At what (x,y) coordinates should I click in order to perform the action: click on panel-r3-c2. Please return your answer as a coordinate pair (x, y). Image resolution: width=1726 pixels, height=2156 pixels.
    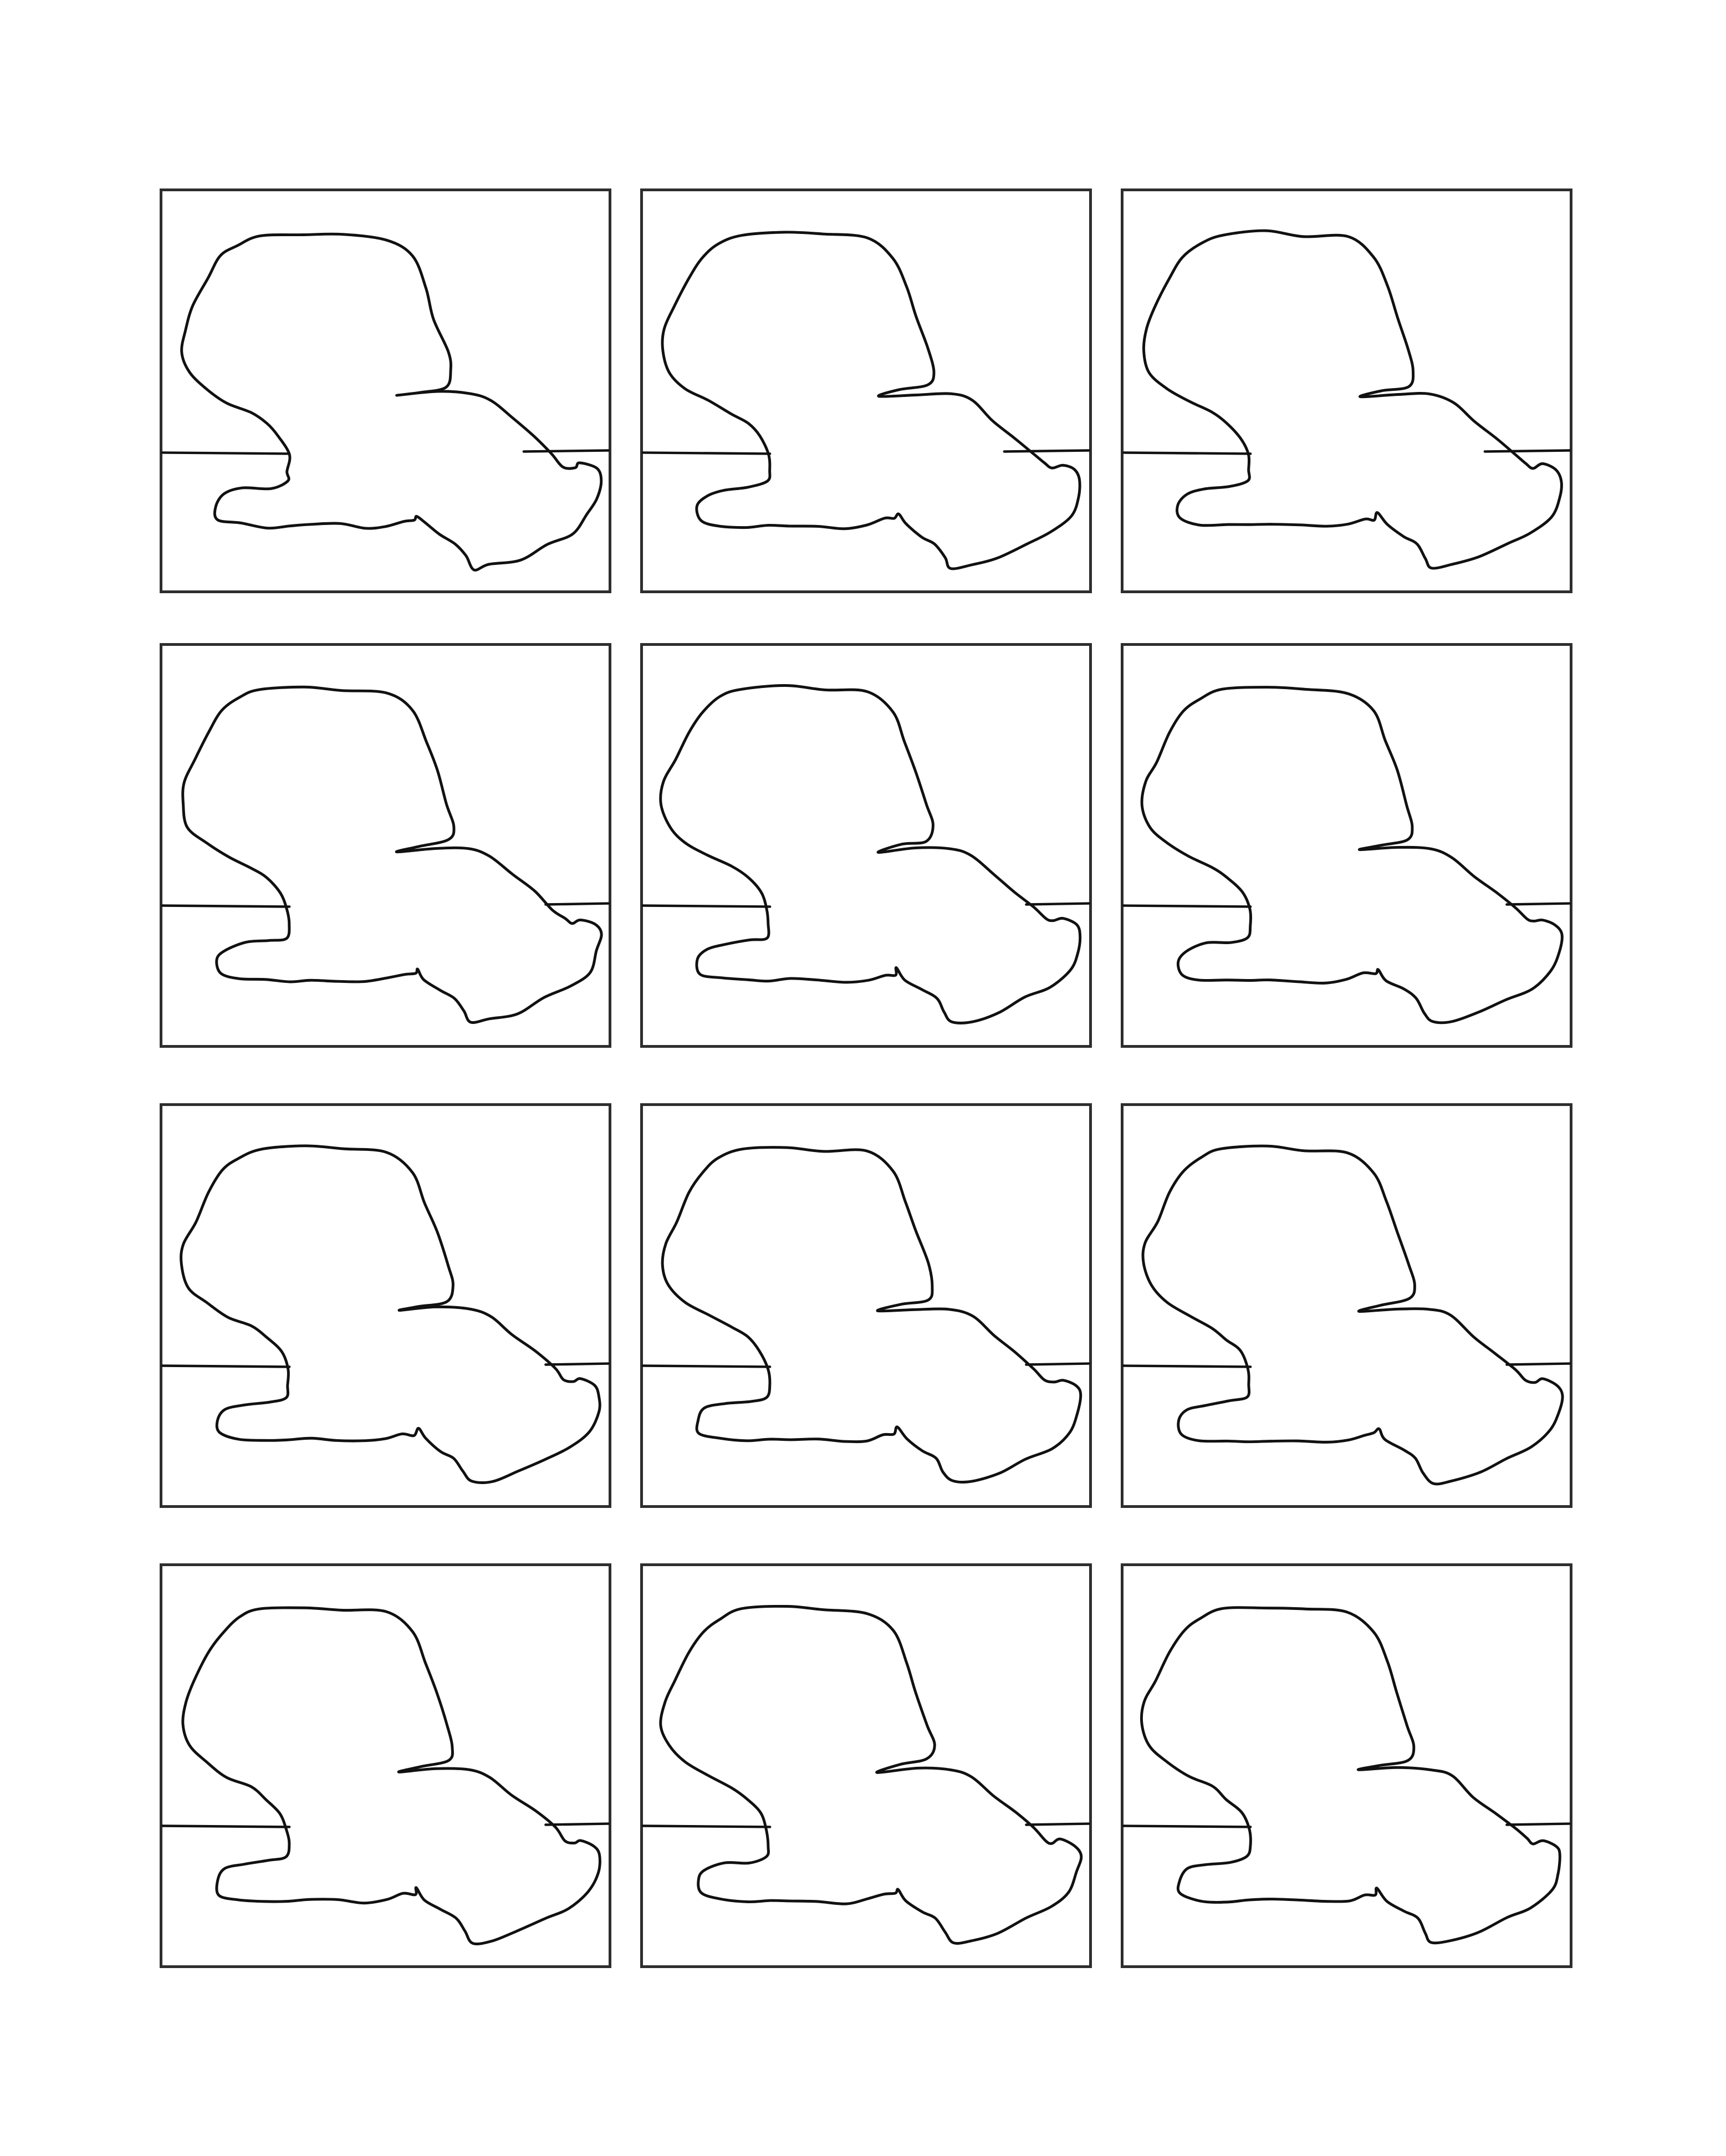
    Looking at the image, I should click on (866, 1305).